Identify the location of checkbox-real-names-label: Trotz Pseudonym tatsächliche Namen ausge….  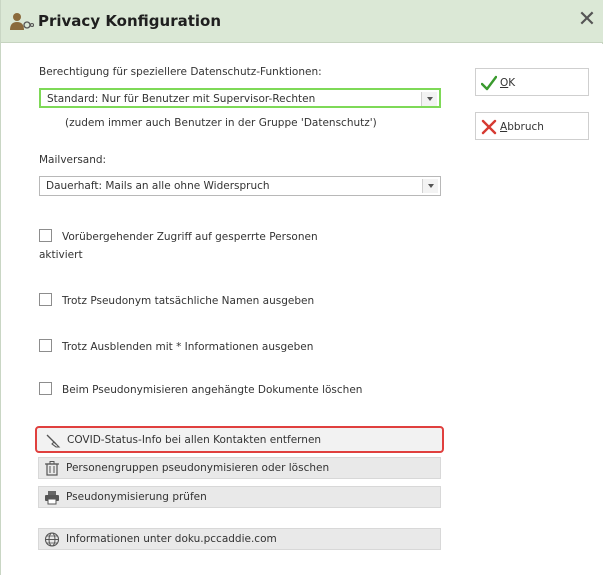
(188, 301).